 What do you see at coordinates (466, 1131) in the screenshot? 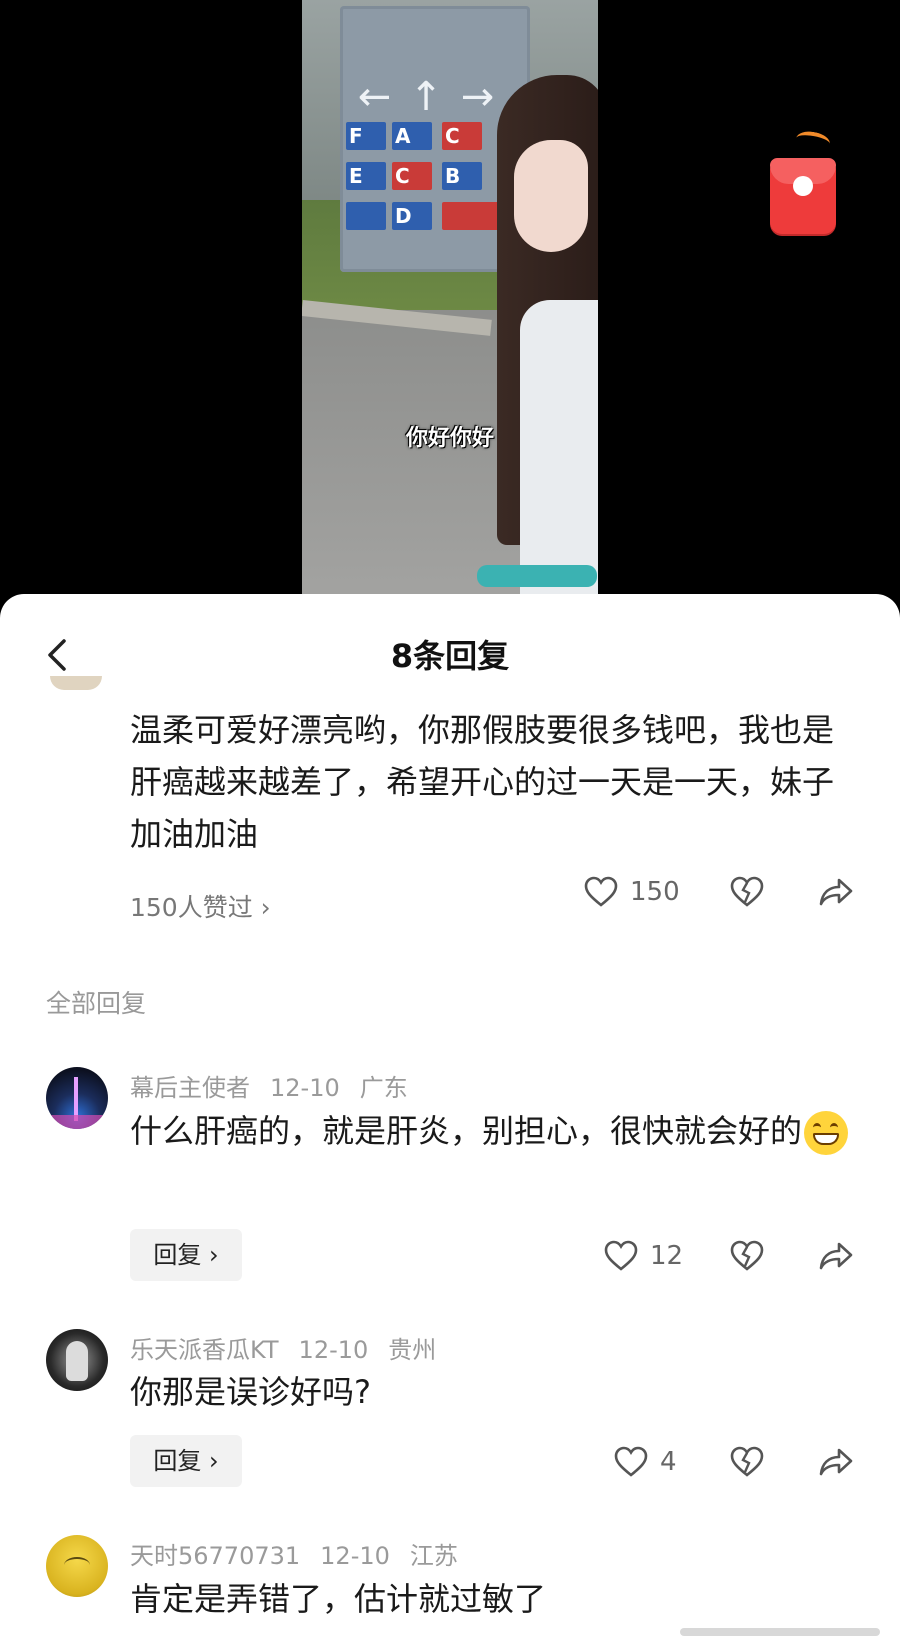
I see `comment-text-body: 什么肝癌的，就是肝炎，别担心，很快就会好的` at bounding box center [466, 1131].